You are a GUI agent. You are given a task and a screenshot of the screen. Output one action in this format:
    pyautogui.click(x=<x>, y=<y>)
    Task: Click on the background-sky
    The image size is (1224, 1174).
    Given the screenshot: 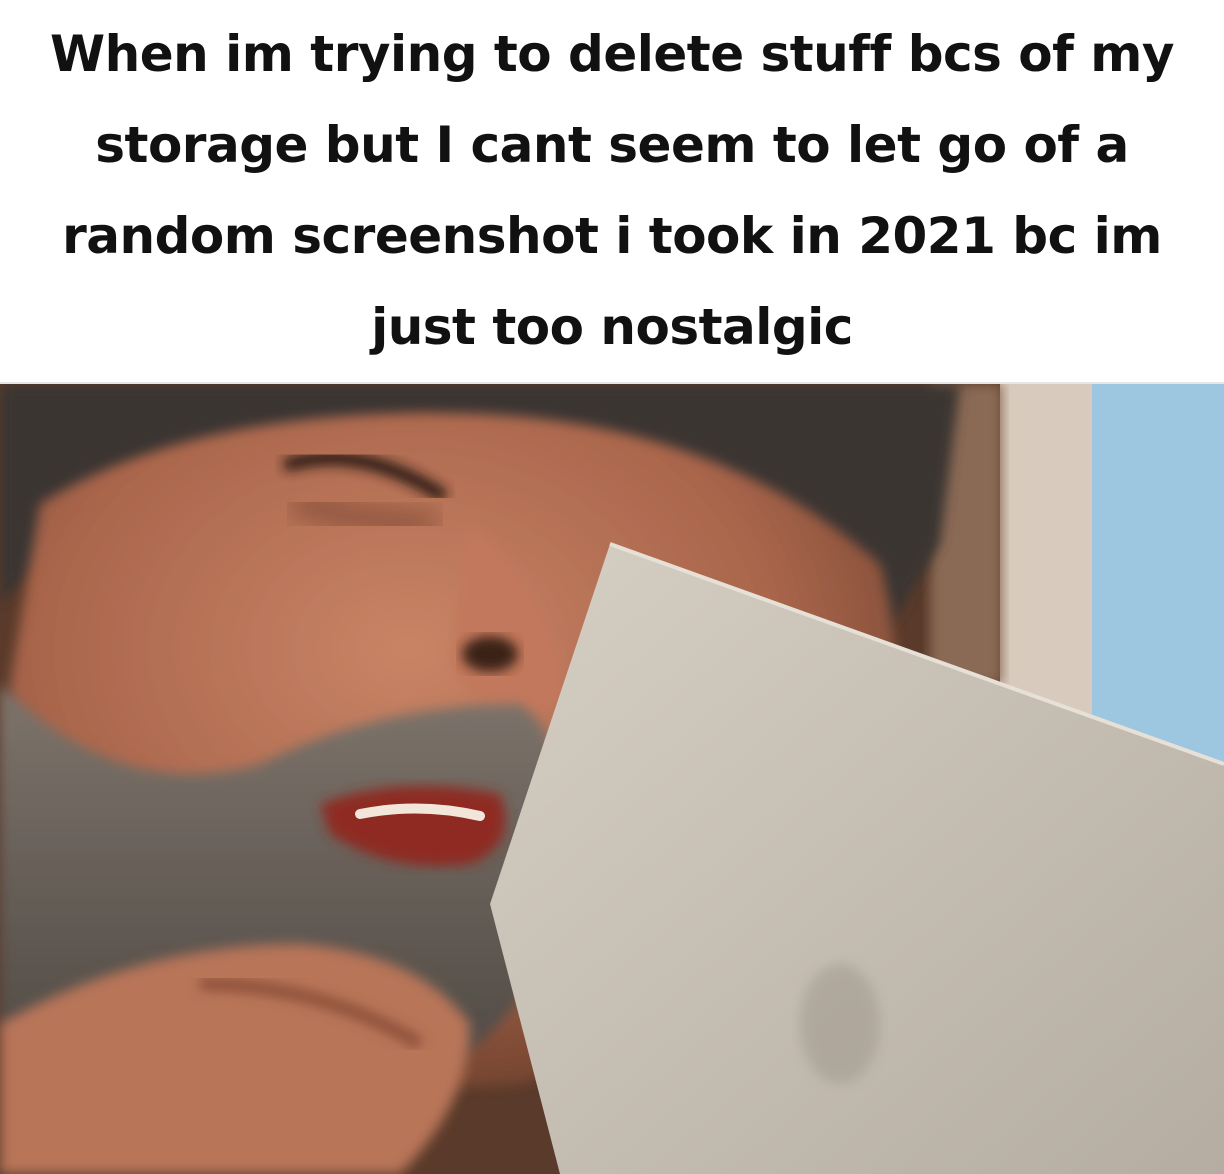 What is the action you would take?
    pyautogui.click(x=1157, y=574)
    